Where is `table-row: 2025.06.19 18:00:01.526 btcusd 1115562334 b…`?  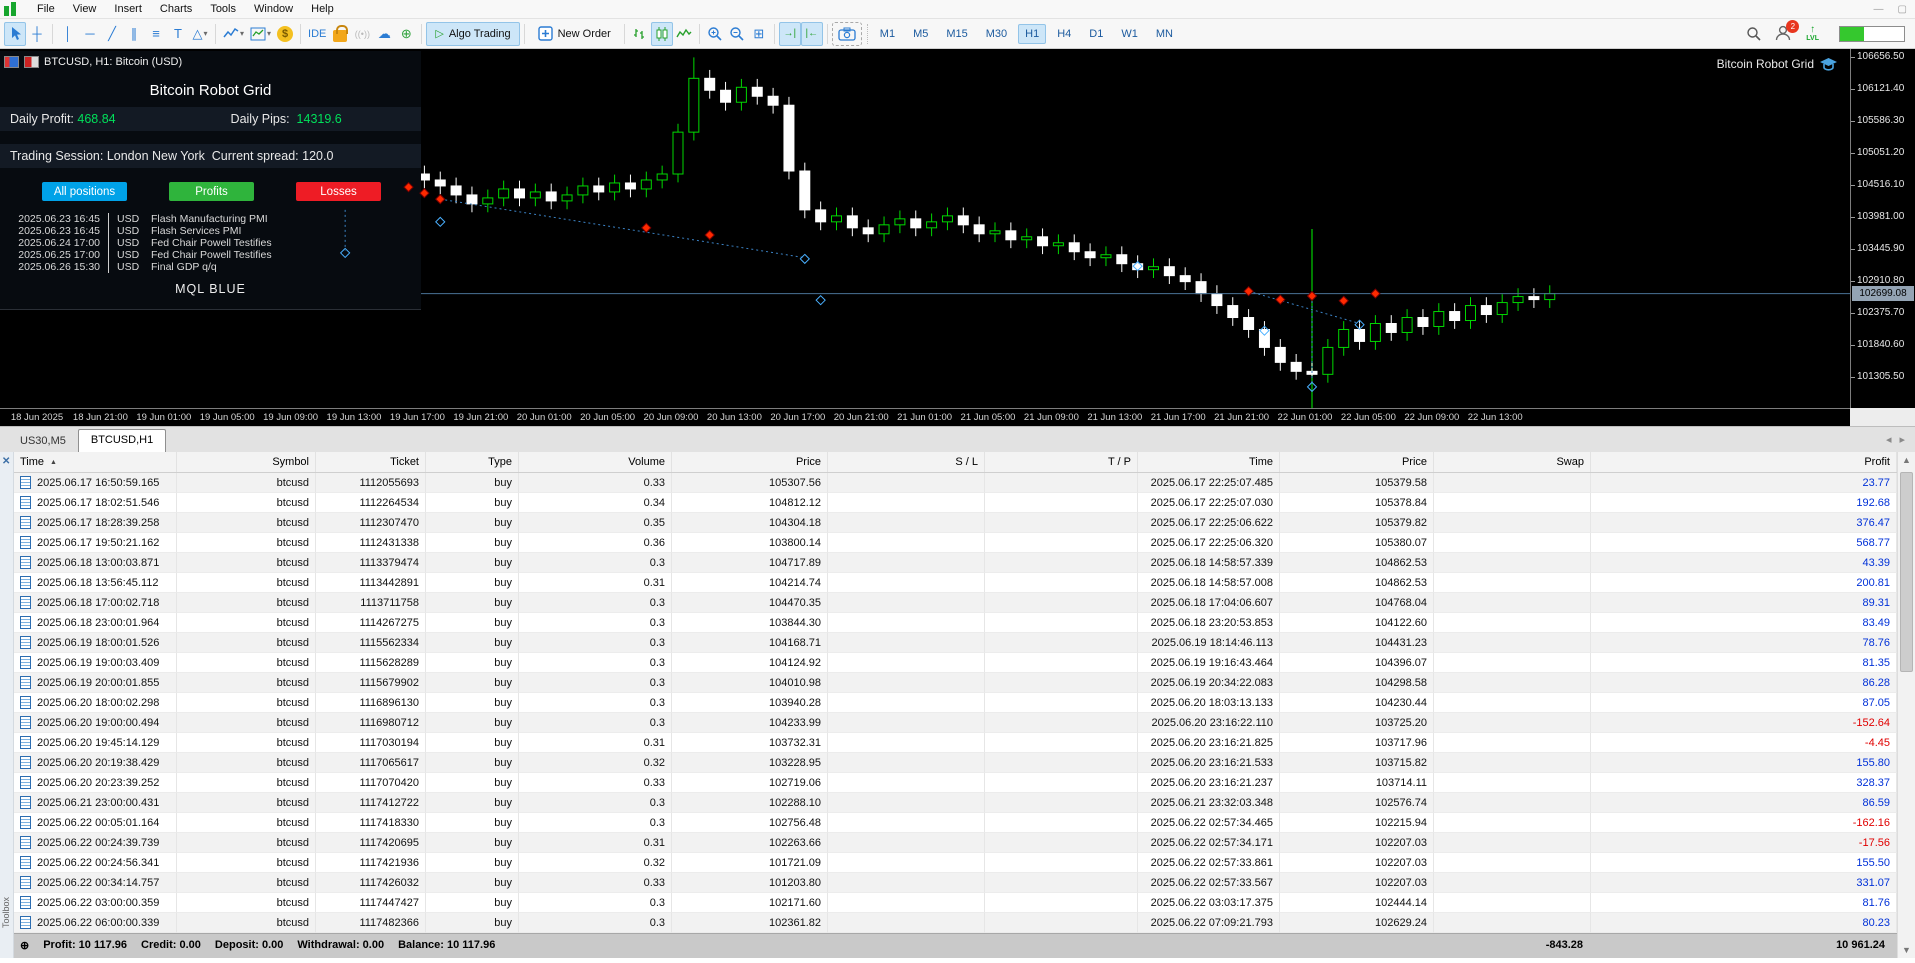
table-row: 2025.06.19 18:00:01.526 btcusd 1115562334 b… is located at coordinates (955, 643).